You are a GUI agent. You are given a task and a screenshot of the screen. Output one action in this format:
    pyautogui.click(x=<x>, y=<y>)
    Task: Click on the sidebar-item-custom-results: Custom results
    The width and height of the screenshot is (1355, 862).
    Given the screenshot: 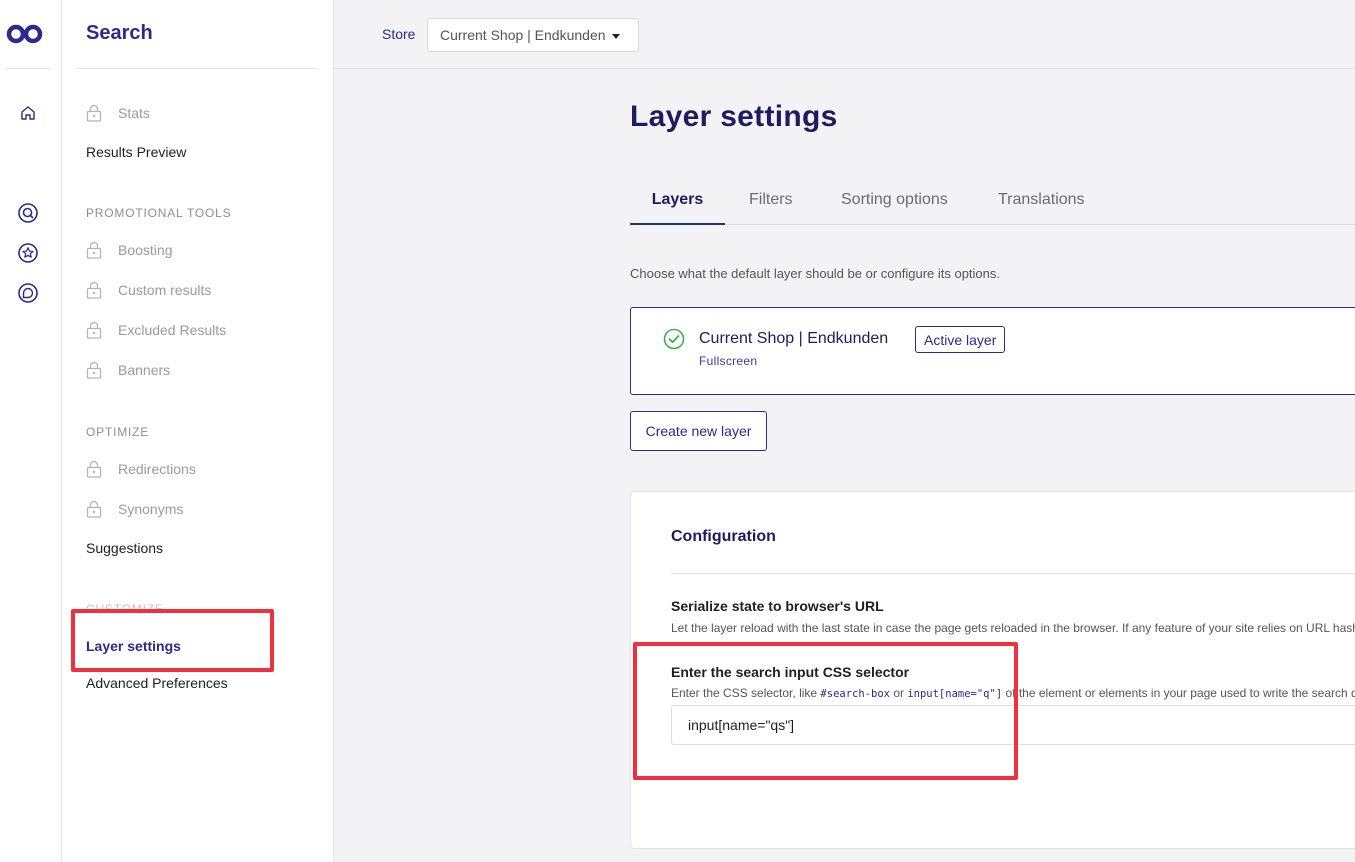 What is the action you would take?
    pyautogui.click(x=148, y=290)
    